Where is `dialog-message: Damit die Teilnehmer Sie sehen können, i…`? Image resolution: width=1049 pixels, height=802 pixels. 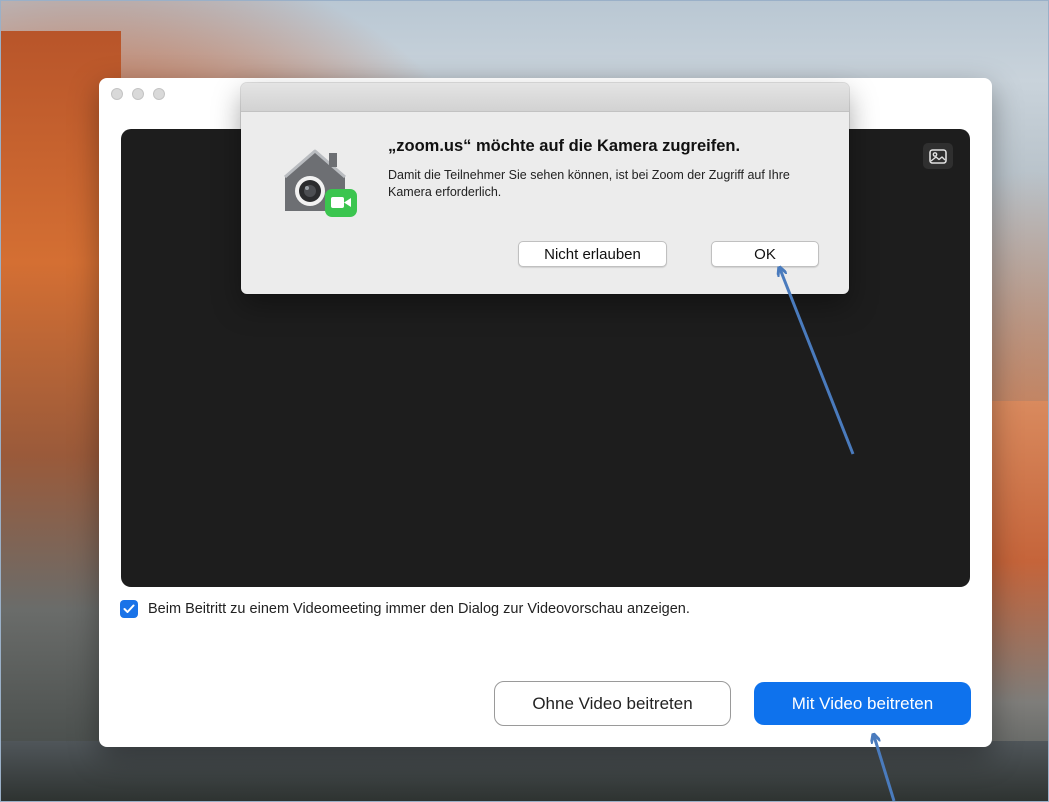 dialog-message: Damit die Teilnehmer Sie sehen können, i… is located at coordinates (589, 183).